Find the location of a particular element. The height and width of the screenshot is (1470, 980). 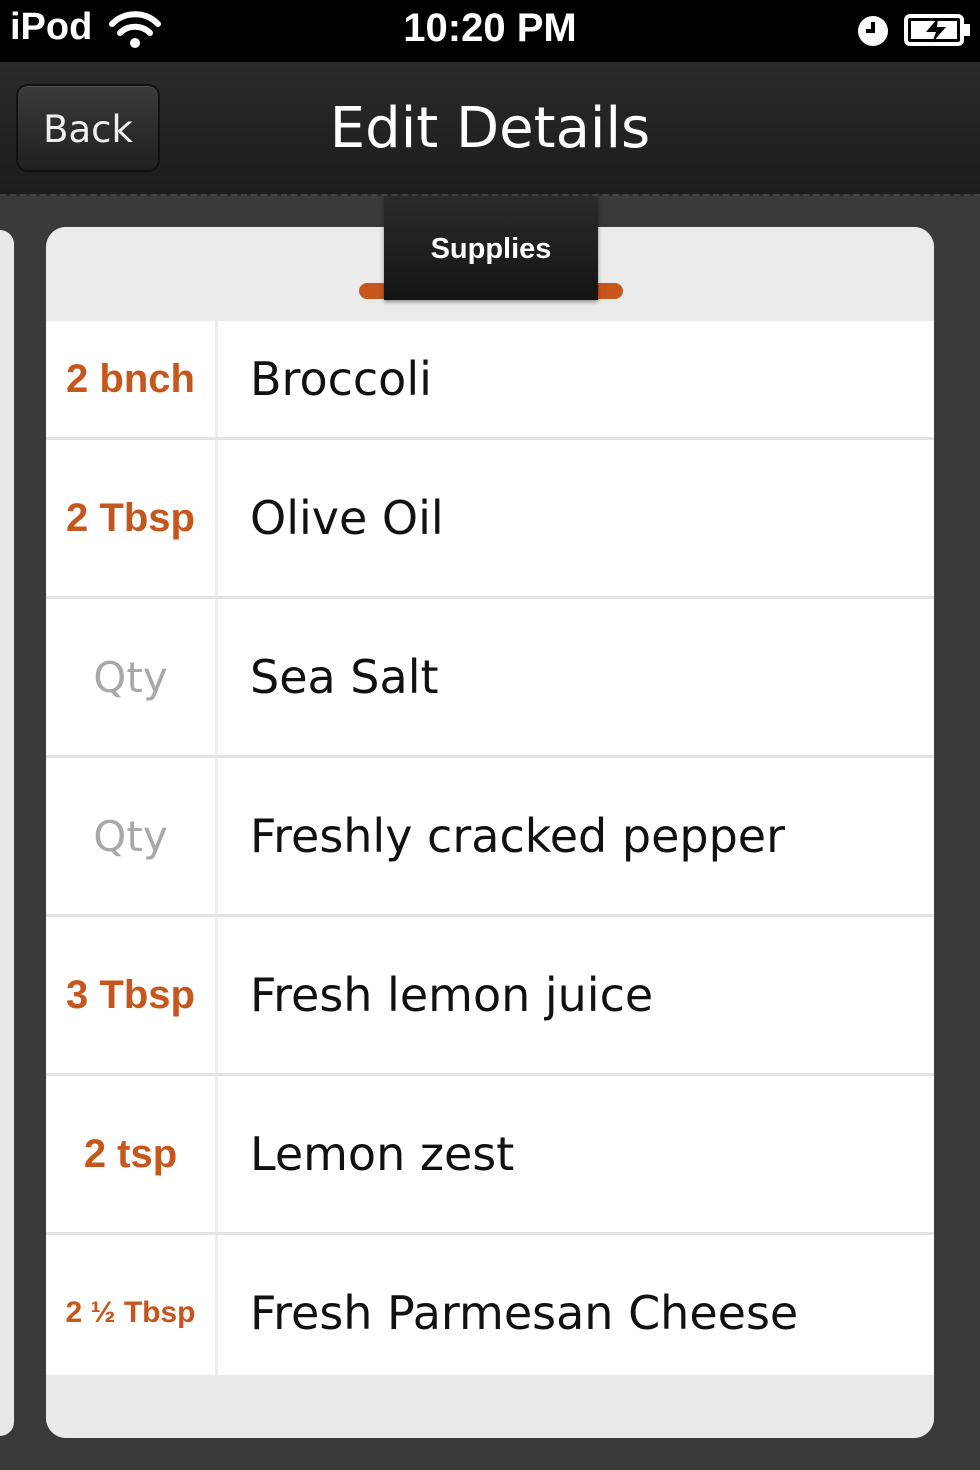

item-name-field: Fresh Parmesan Cheese is located at coordinates (524, 1305).